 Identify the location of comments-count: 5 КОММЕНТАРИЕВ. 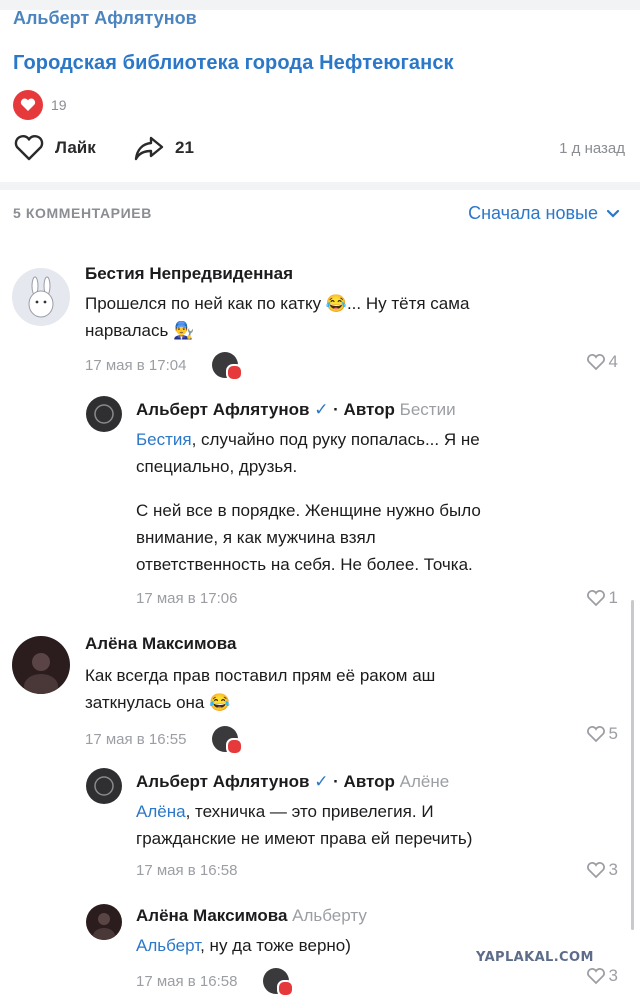
(82, 213).